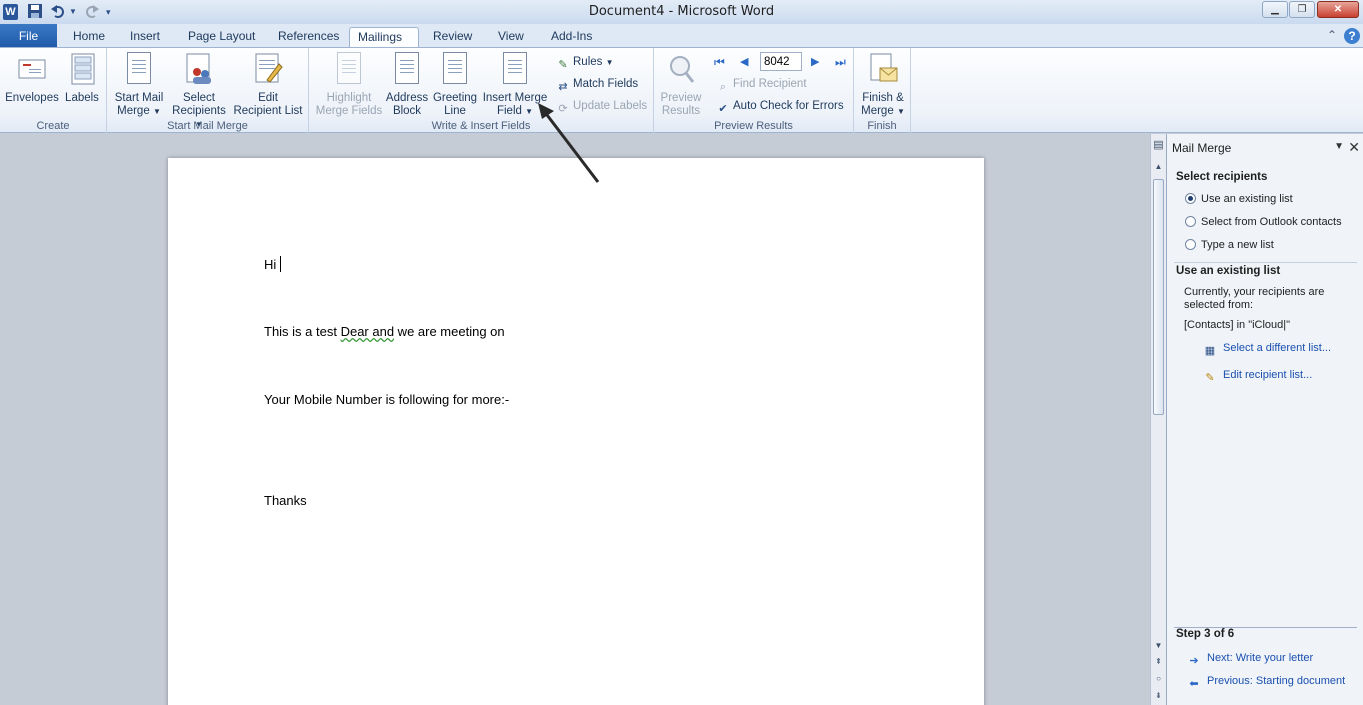 The width and height of the screenshot is (1363, 705). Describe the element at coordinates (1194, 684) in the screenshot. I see `arrow-left-icon: ⬅` at that location.